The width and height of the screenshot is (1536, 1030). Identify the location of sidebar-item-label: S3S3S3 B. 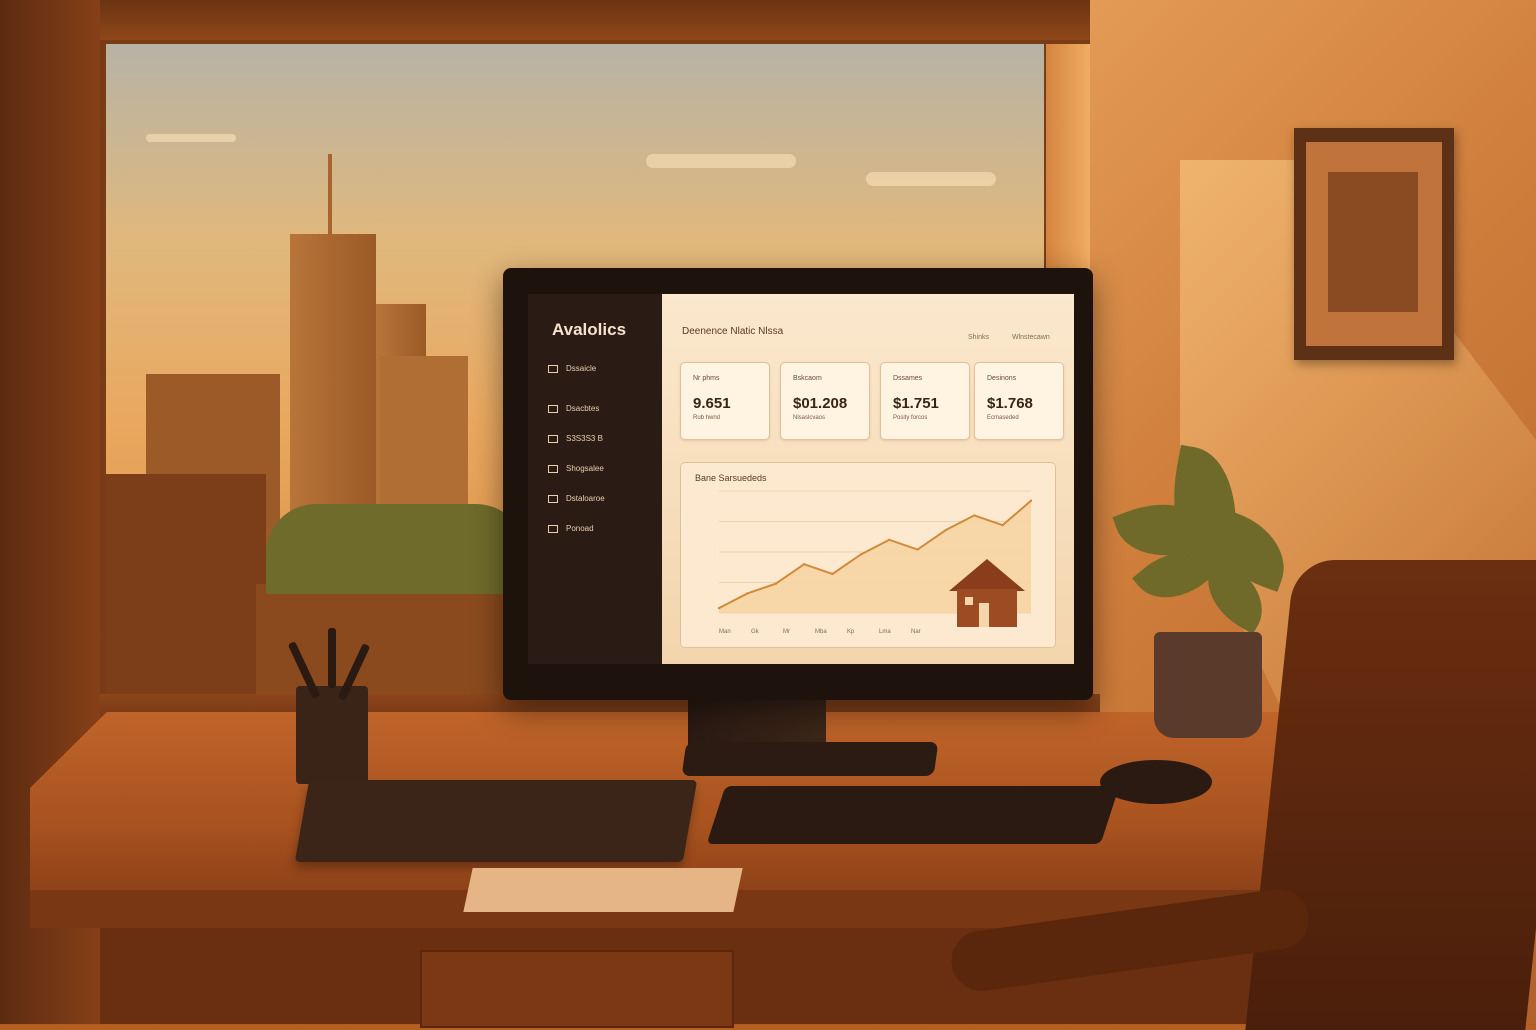
(584, 438).